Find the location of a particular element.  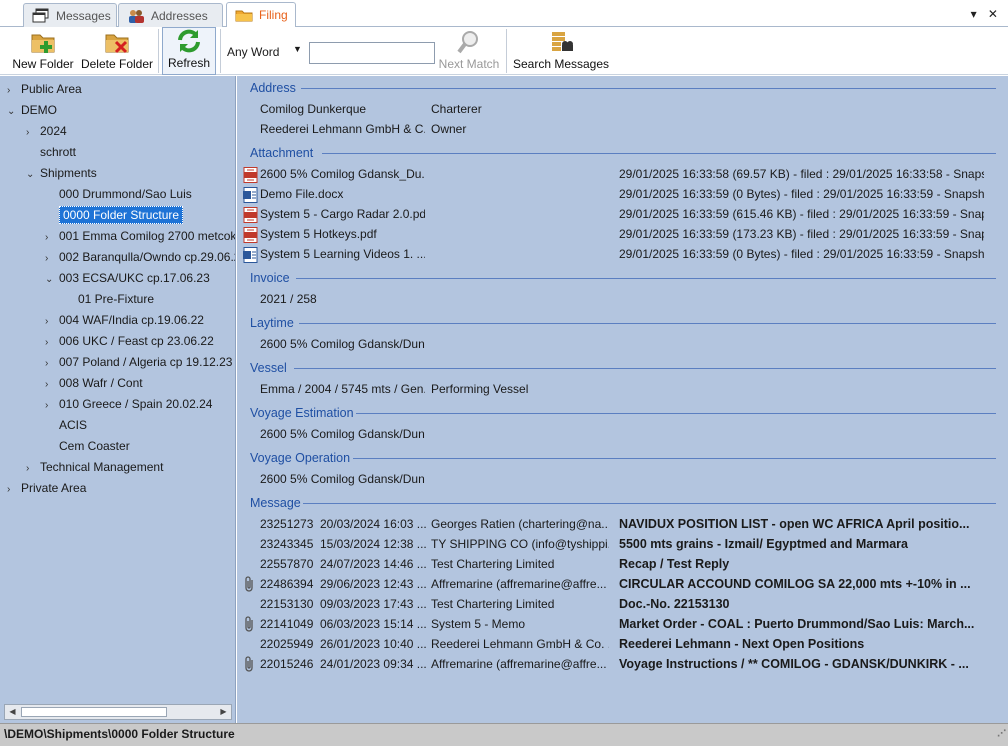

tree-horizontal-scrollbar: ◀ ▶ is located at coordinates (118, 712).